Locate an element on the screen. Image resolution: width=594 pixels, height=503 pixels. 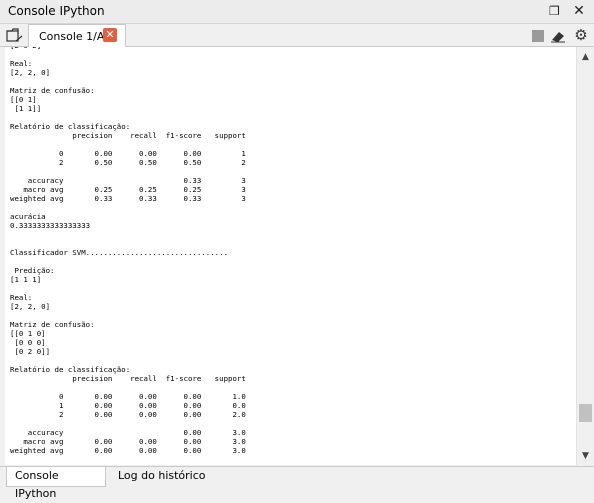
tab-history-log: Log do histórico is located at coordinates (162, 477).